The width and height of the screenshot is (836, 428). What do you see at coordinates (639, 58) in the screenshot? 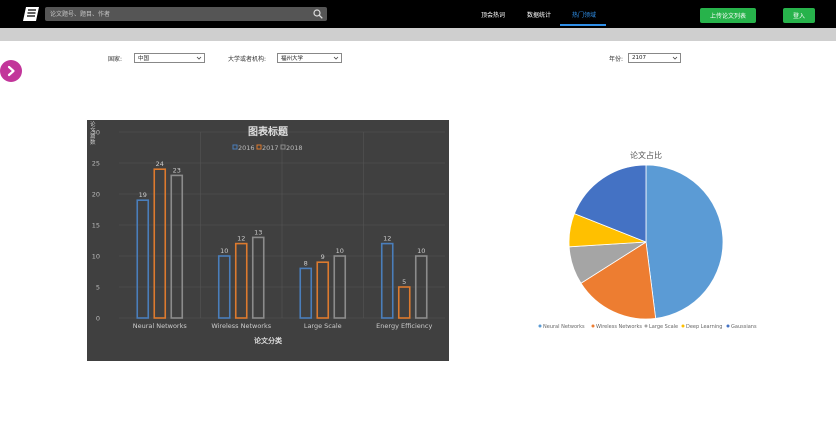
I see `year-value: 2107` at bounding box center [639, 58].